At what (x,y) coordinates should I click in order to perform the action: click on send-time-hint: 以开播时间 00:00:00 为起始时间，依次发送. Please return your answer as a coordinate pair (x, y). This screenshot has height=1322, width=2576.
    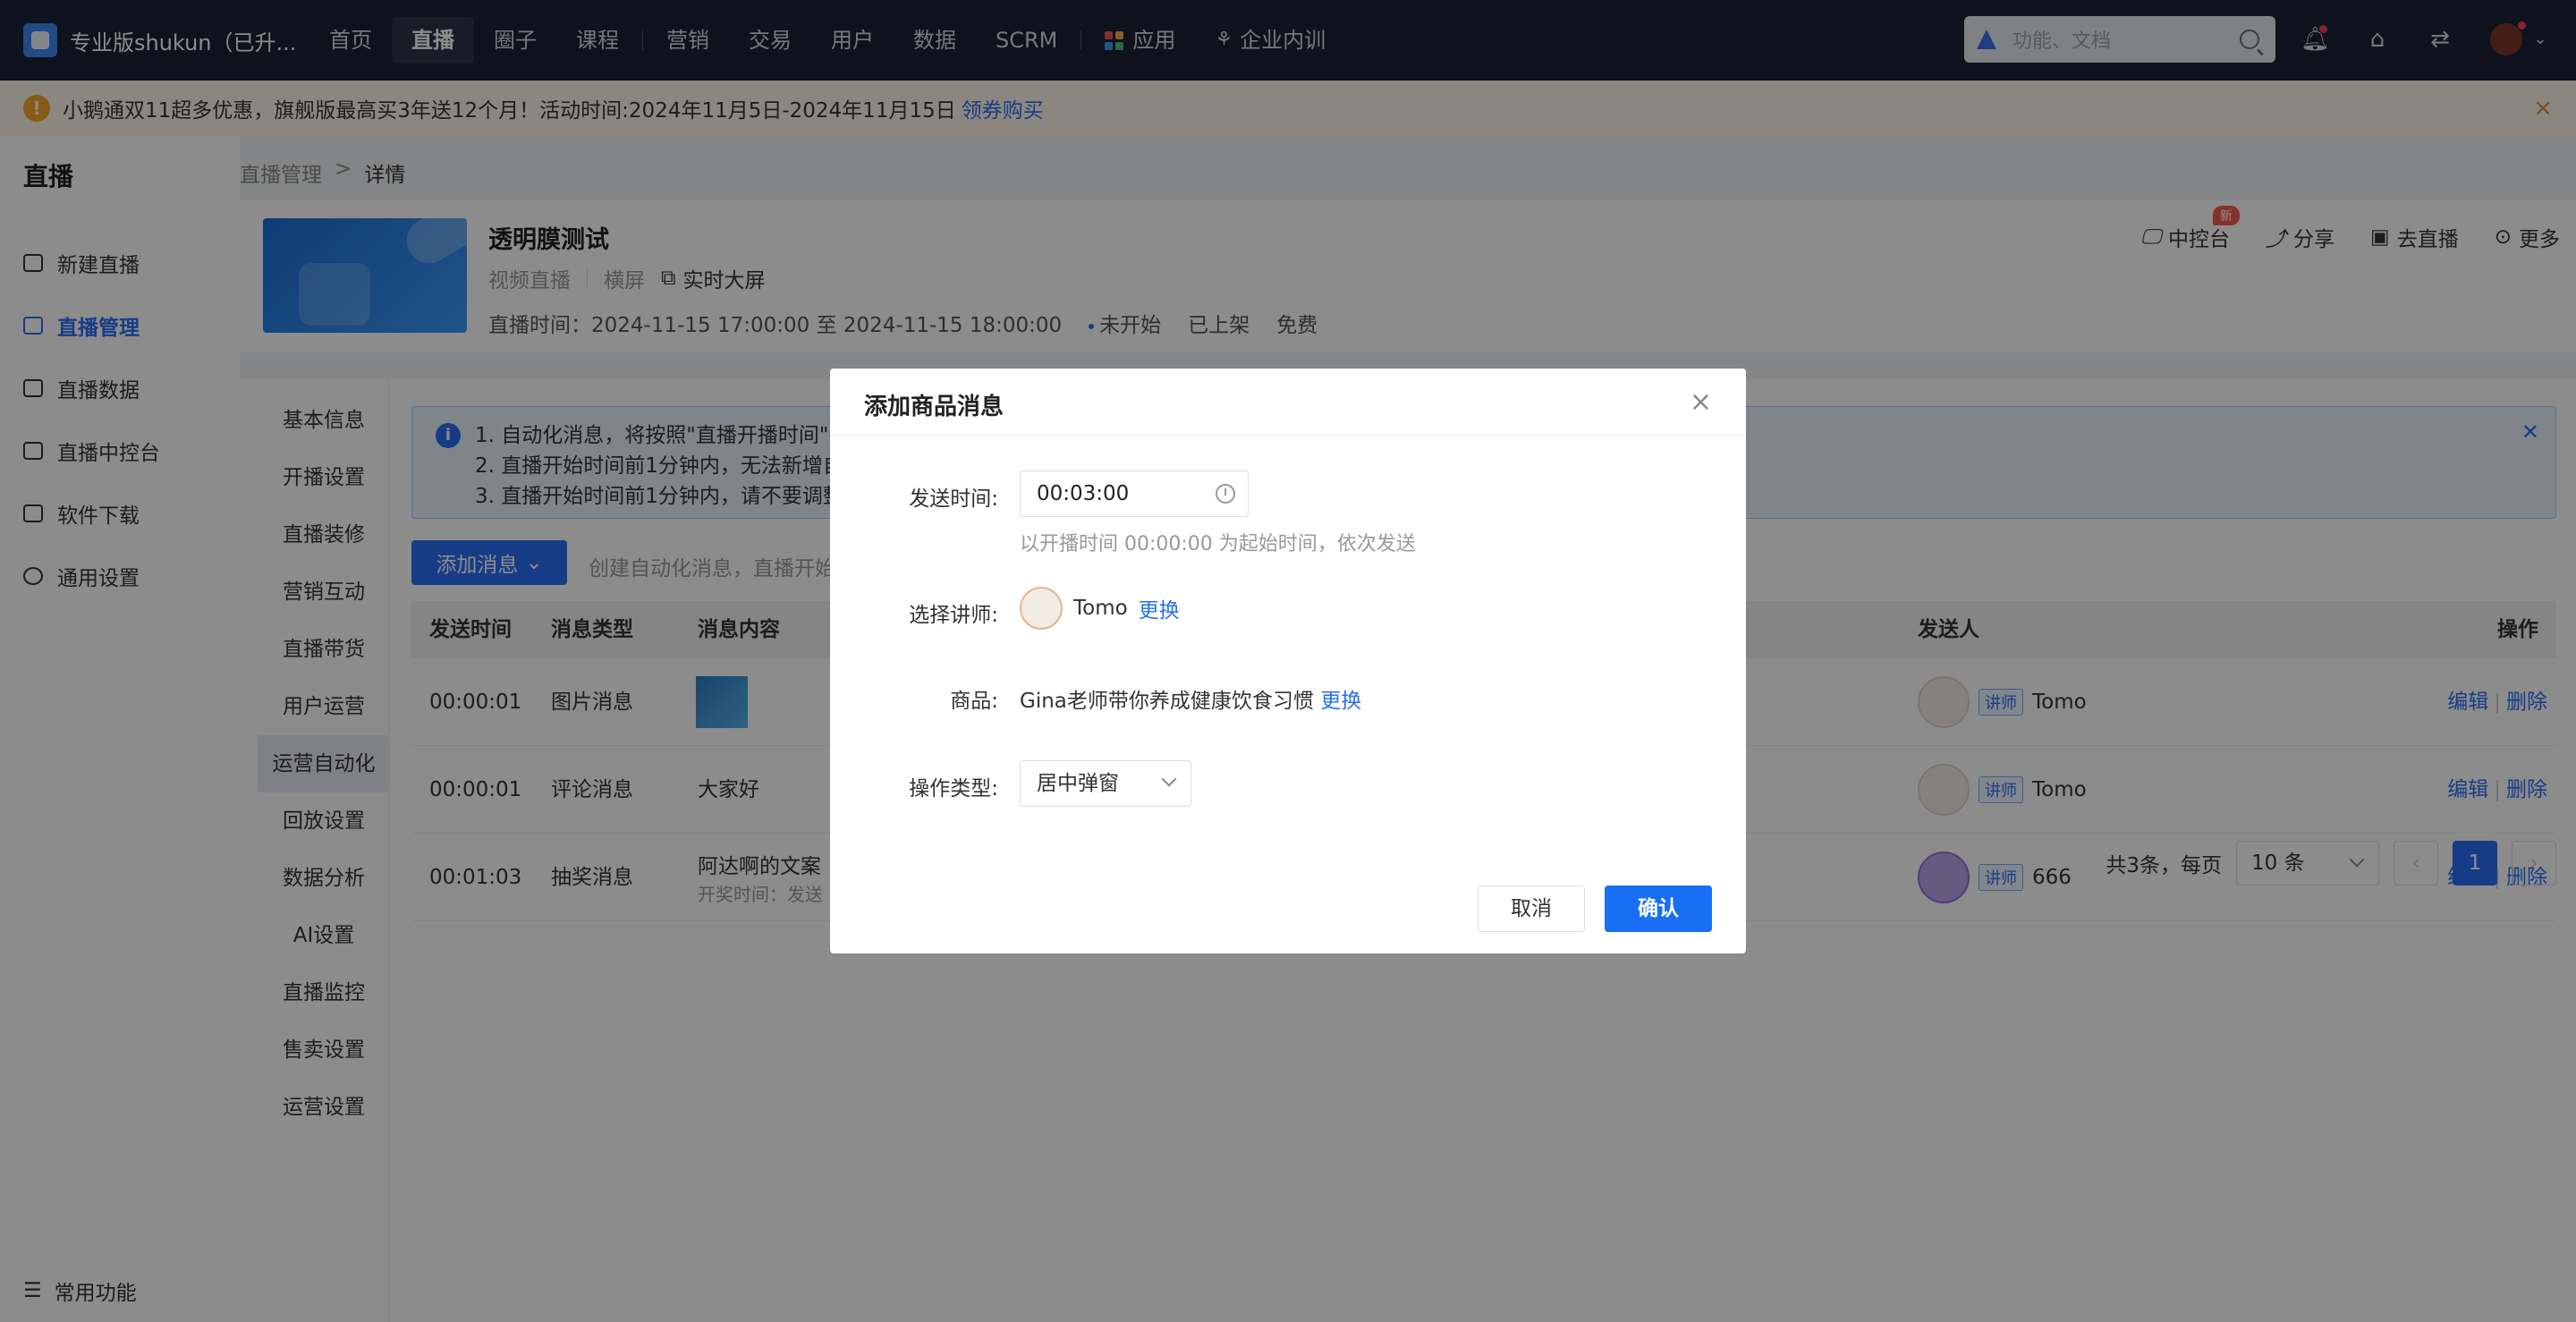
    Looking at the image, I should click on (1218, 544).